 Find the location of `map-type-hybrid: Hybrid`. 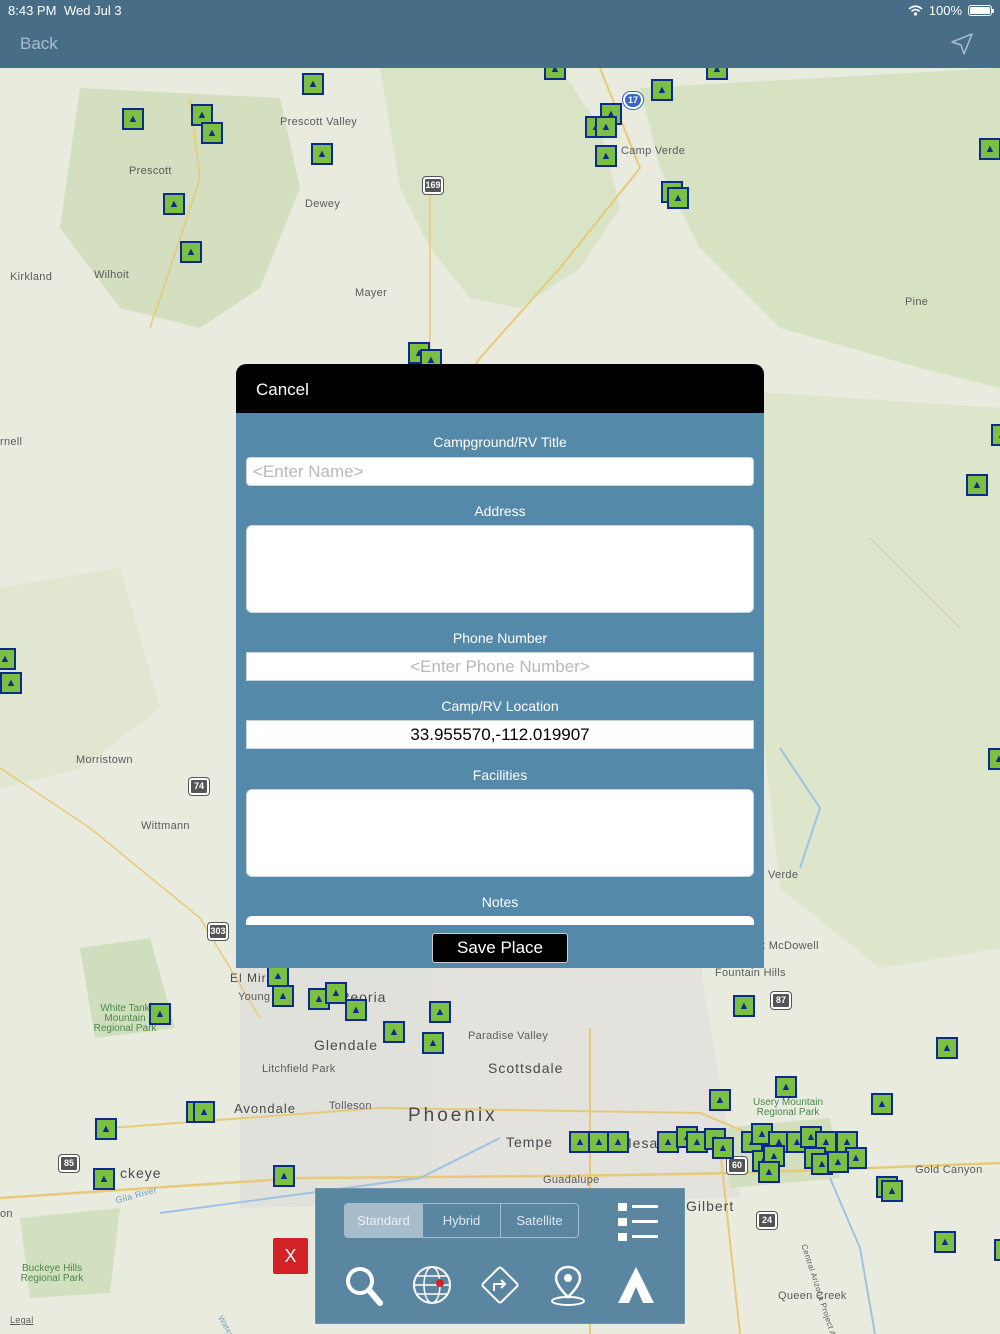

map-type-hybrid: Hybrid is located at coordinates (462, 1220).